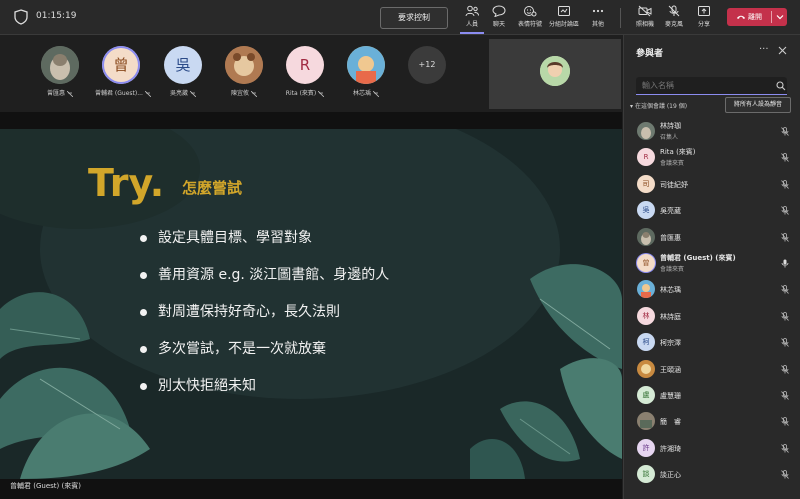 The image size is (800, 499). What do you see at coordinates (646, 394) in the screenshot?
I see `avatar: 盧` at bounding box center [646, 394].